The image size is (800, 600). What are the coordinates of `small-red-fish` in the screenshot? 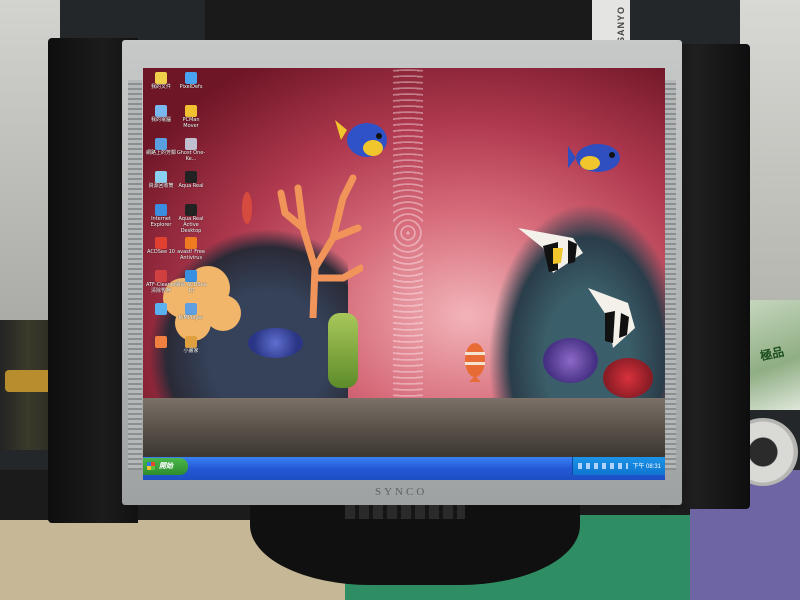 It's located at (247, 208).